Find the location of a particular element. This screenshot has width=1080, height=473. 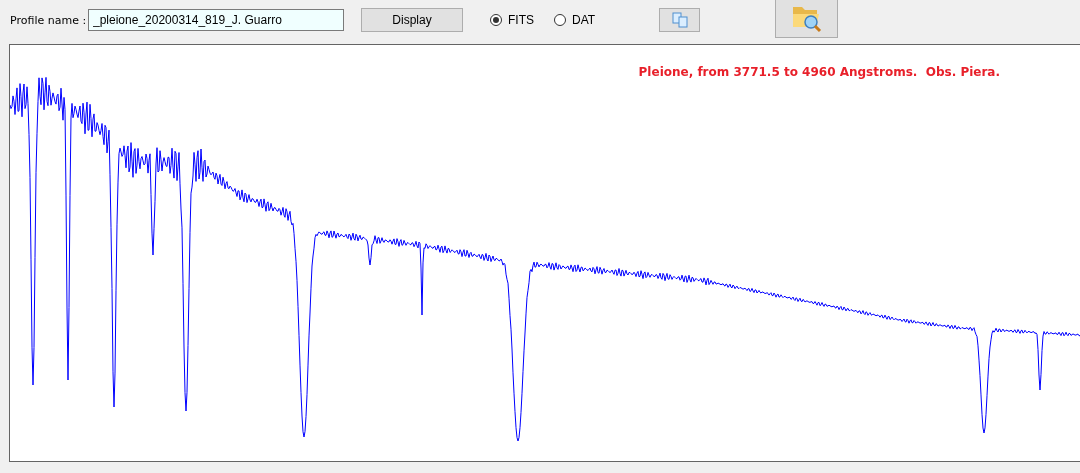

plot-caption: Pleione, from 3771.5 to 4960 Angstroms. Obs. Piera. is located at coordinates (819, 72).